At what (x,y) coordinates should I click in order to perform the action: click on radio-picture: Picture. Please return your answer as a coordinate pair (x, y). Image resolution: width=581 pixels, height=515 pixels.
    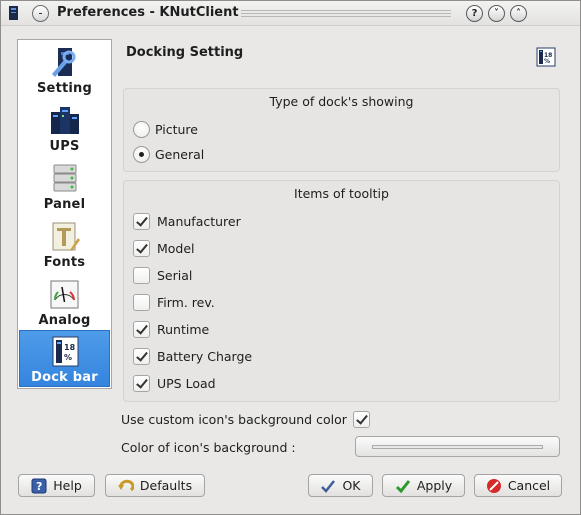
    Looking at the image, I should click on (165, 129).